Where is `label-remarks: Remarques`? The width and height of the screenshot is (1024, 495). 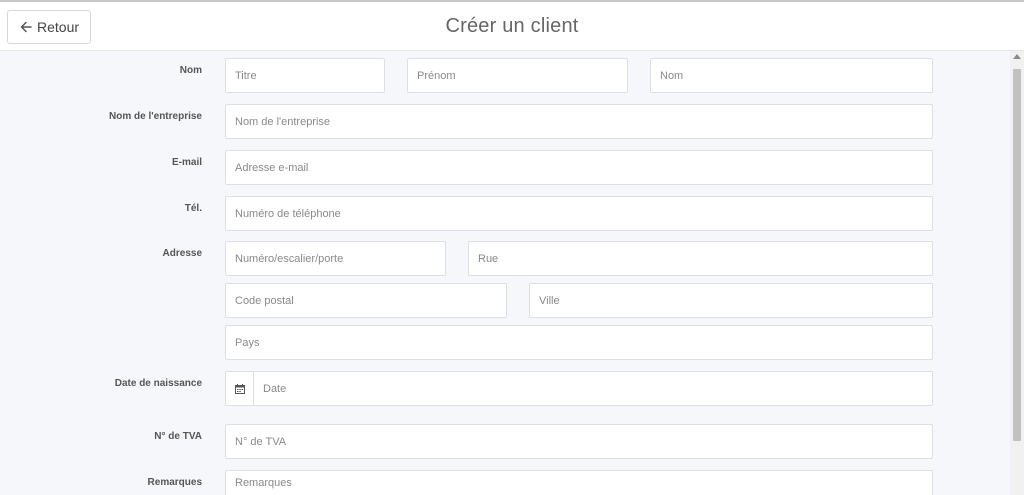 label-remarks: Remarques is located at coordinates (174, 482).